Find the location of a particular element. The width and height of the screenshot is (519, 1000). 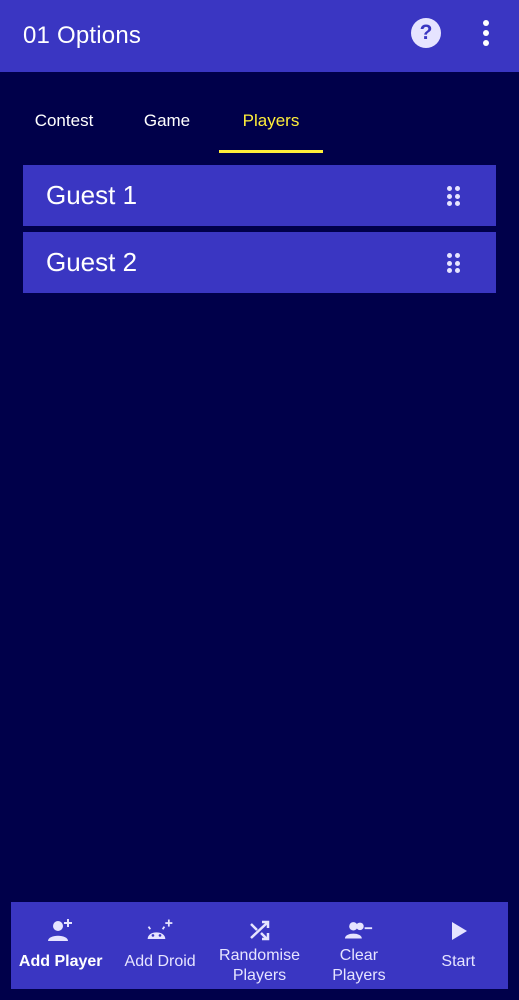

person-add-icon is located at coordinates (61, 931).